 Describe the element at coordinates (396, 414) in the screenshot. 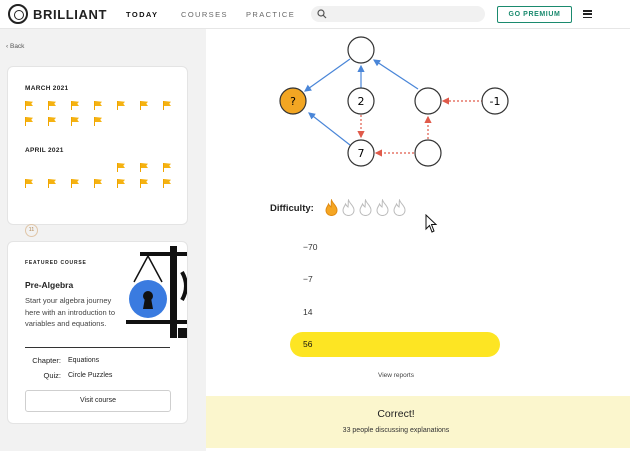

I see `result-title: Correct!` at that location.